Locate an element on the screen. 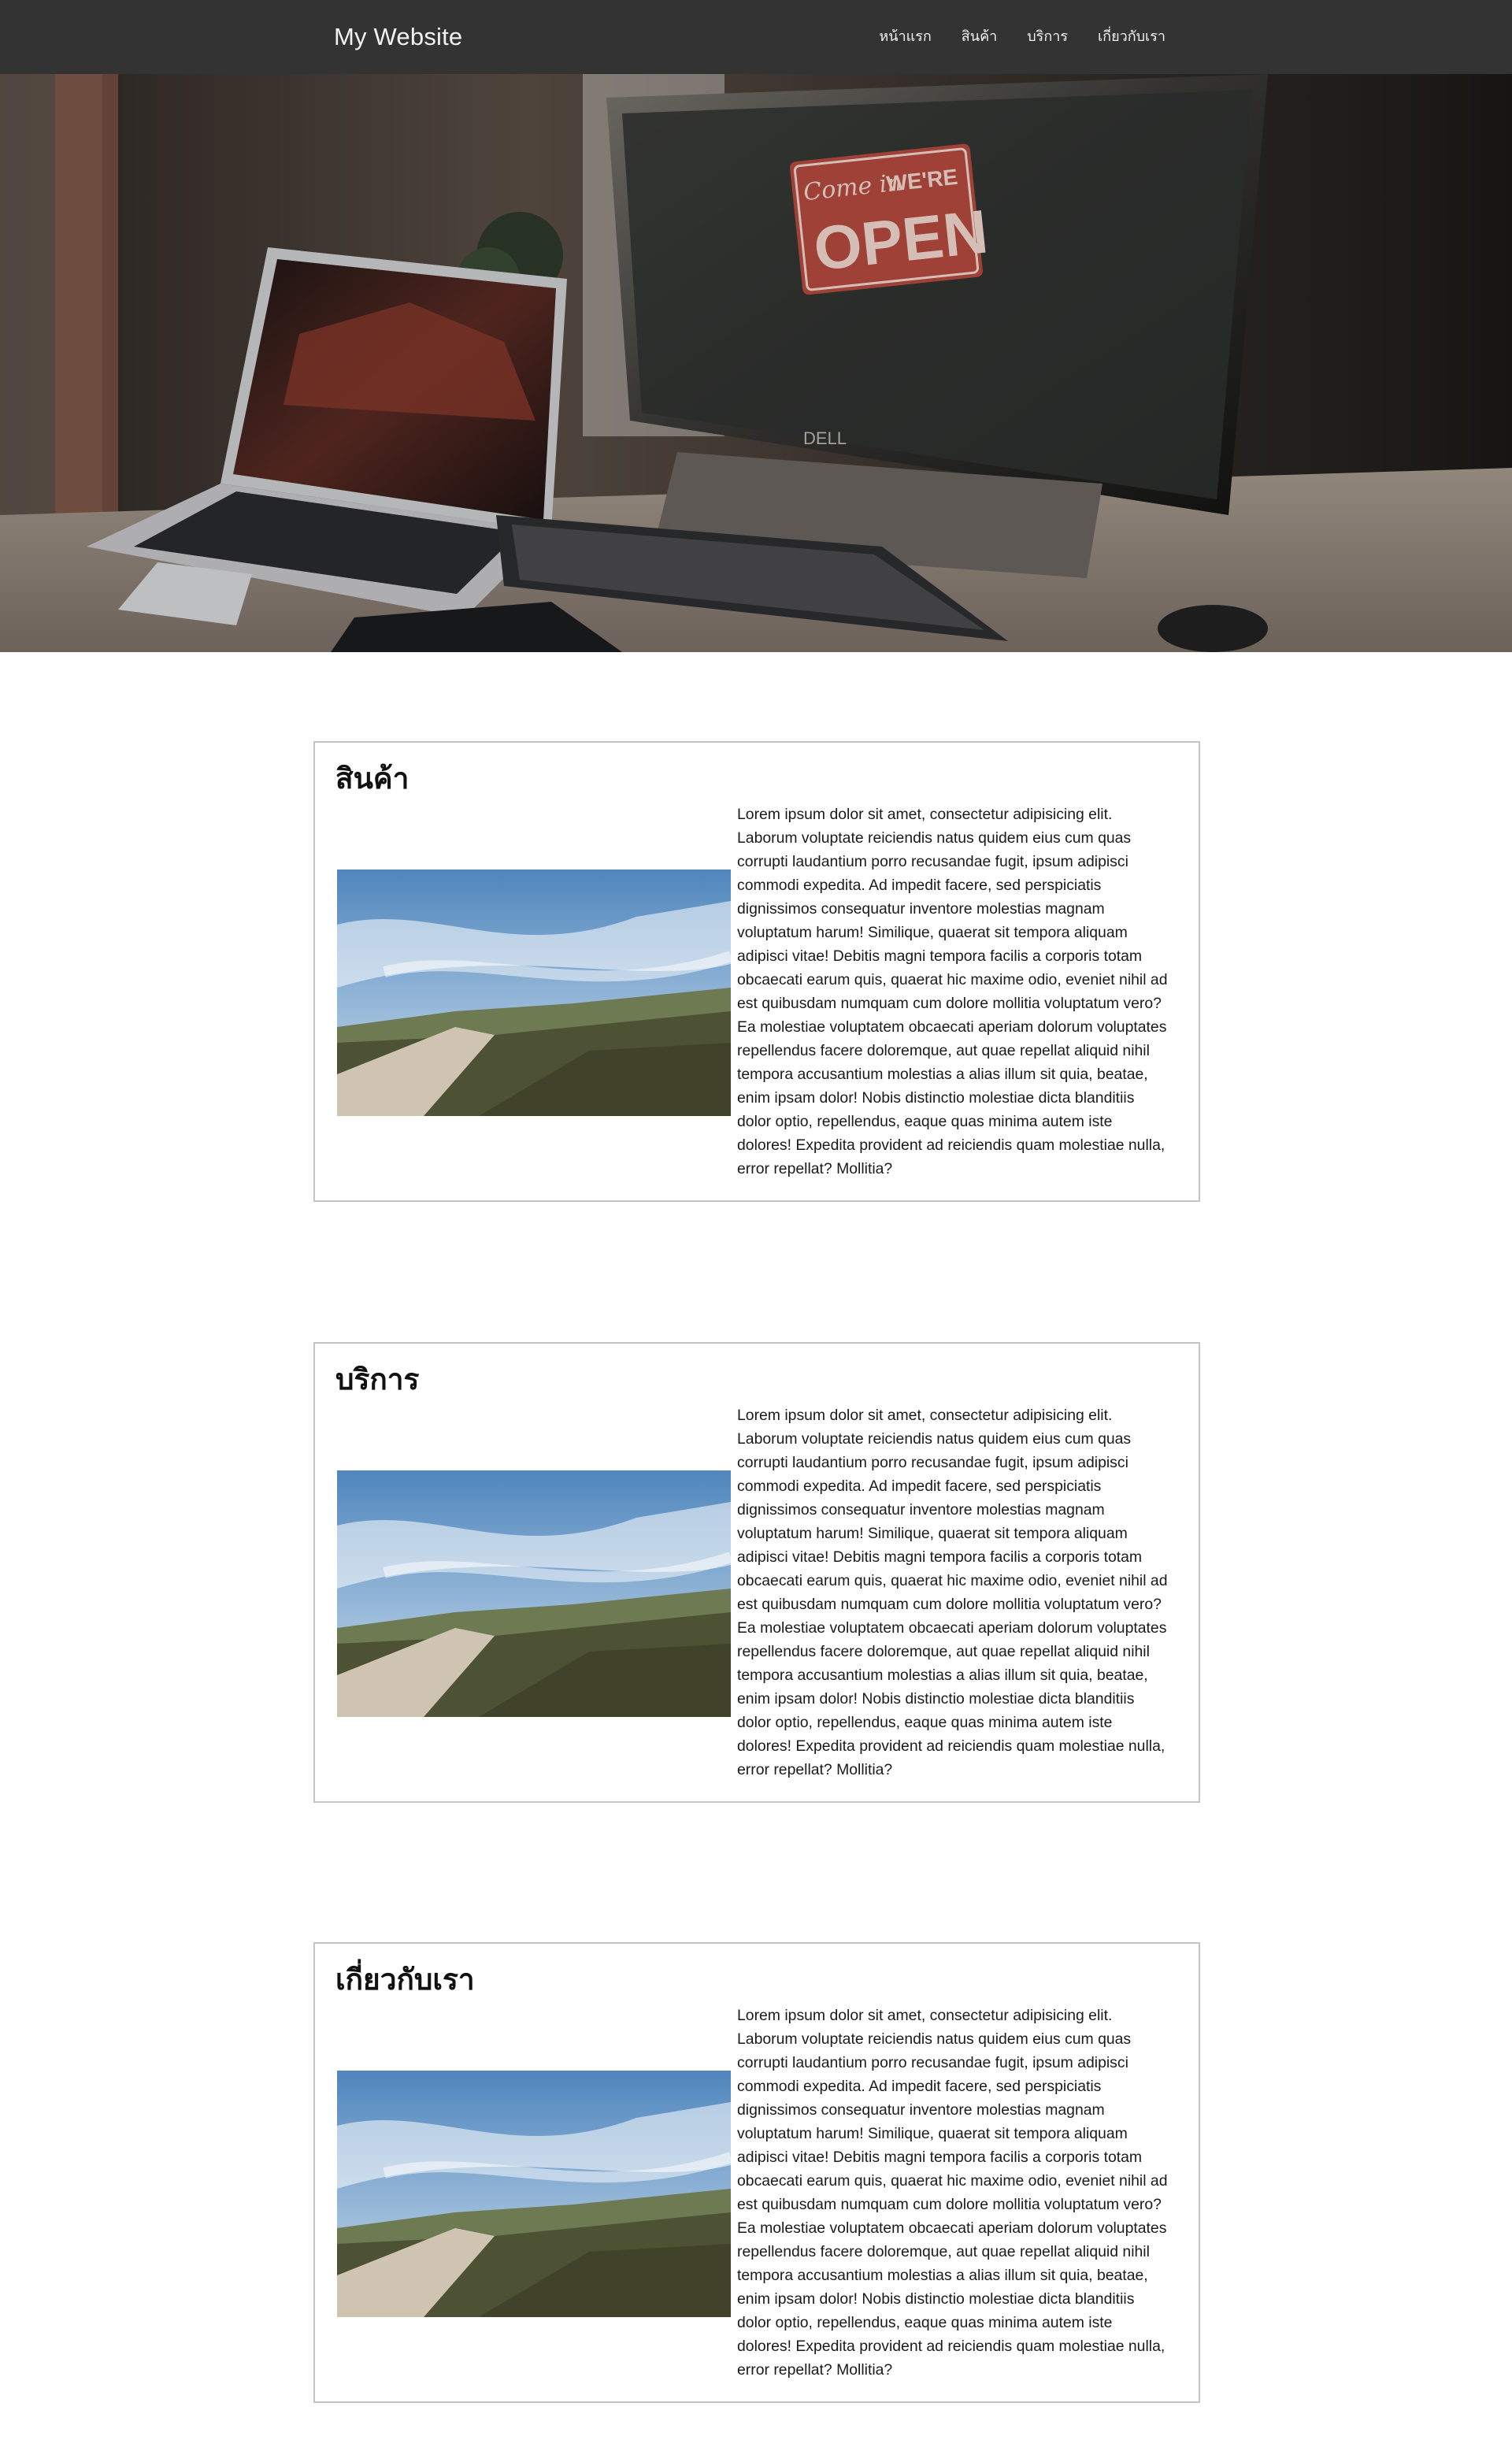  nav-link-products: สินค้า is located at coordinates (979, 37).